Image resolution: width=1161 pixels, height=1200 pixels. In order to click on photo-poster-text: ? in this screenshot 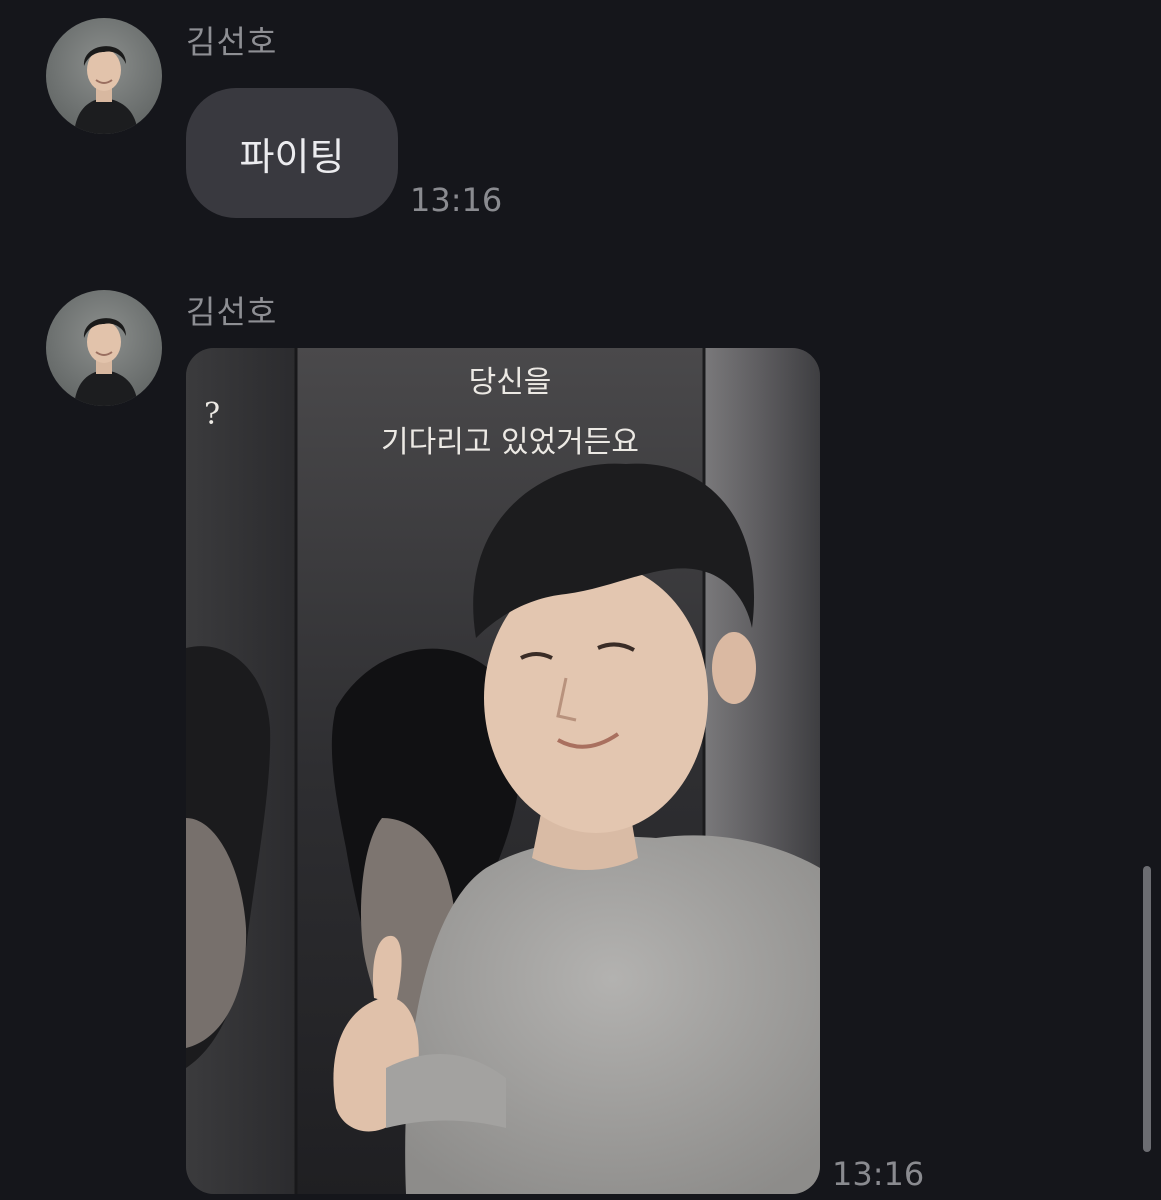, I will do `click(212, 414)`.